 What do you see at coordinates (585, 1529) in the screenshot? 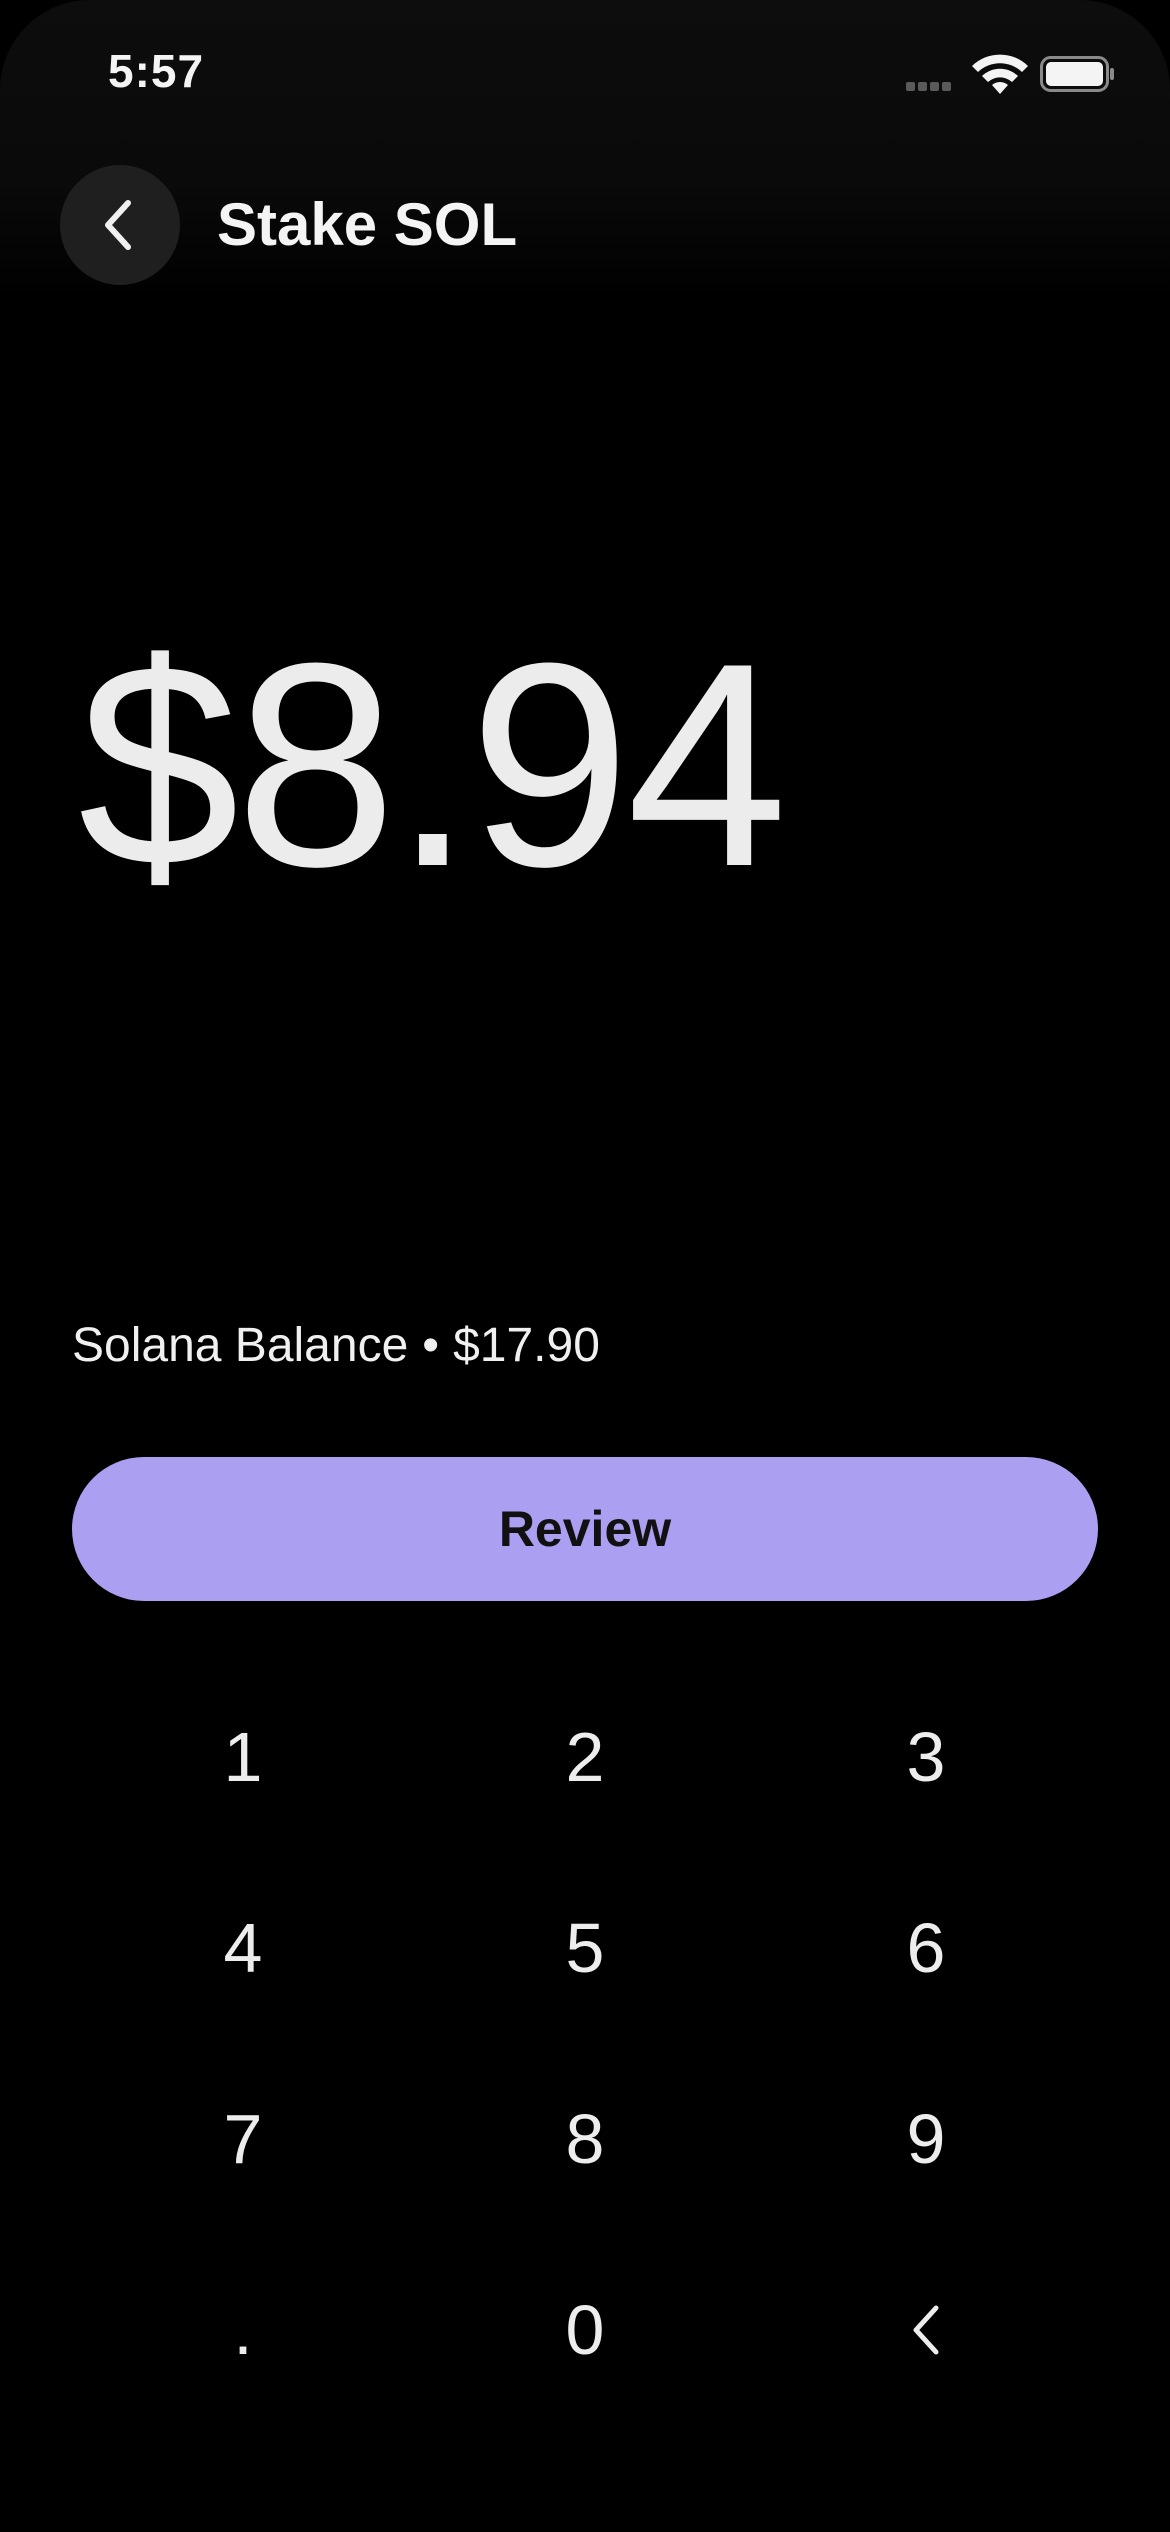
I see `review-button: Review` at bounding box center [585, 1529].